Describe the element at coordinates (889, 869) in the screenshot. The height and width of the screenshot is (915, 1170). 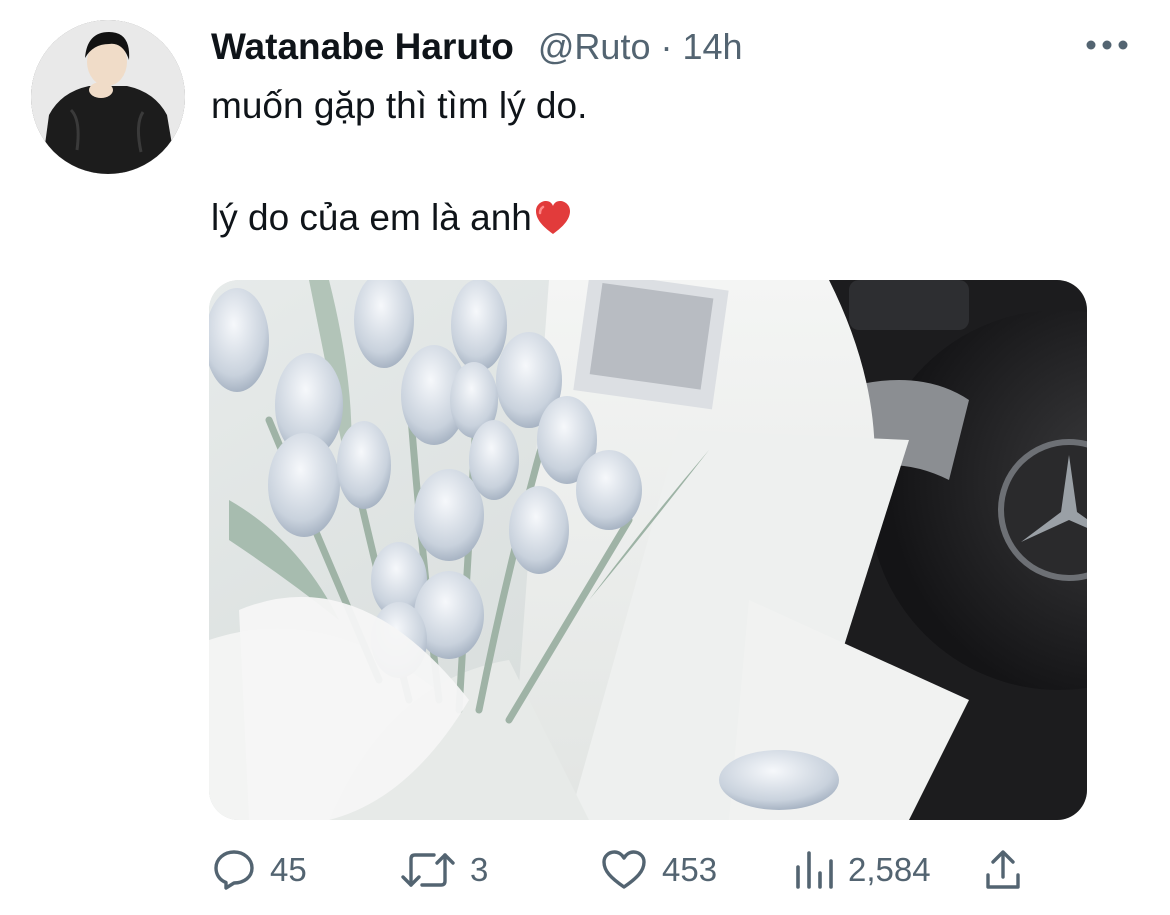
I see `views-count: 2,584` at that location.